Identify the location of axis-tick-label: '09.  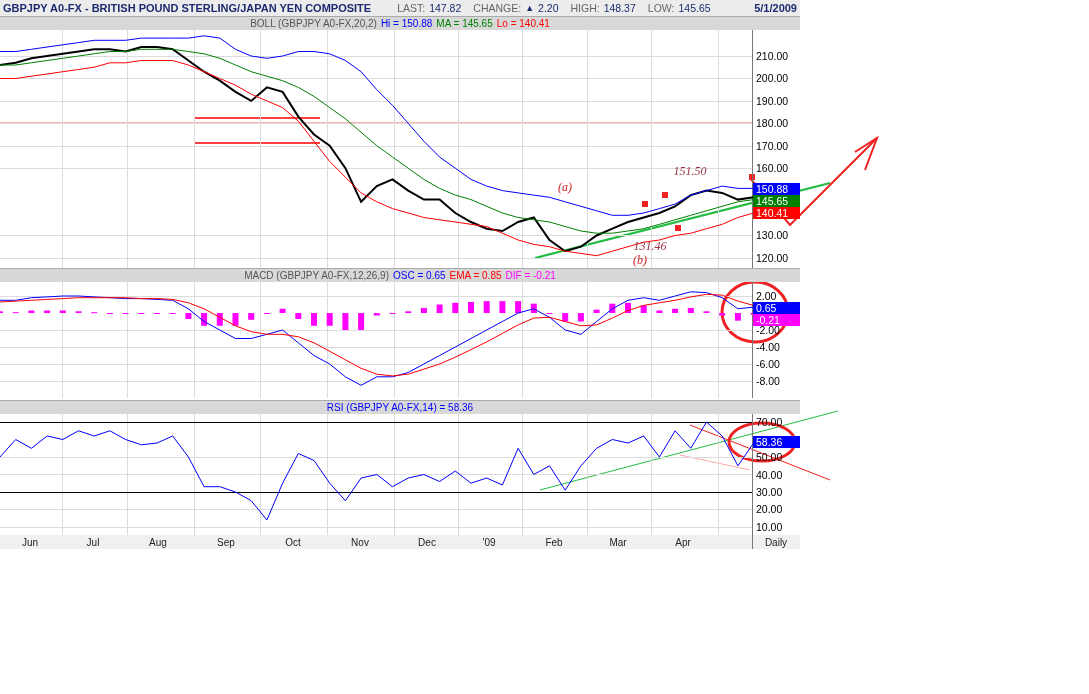
(489, 542).